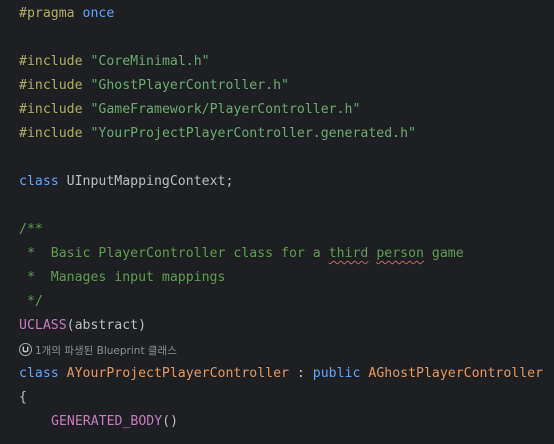 This screenshot has height=444, width=554. What do you see at coordinates (150, 61) in the screenshot?
I see `include-path: "CoreMinimal.h"` at bounding box center [150, 61].